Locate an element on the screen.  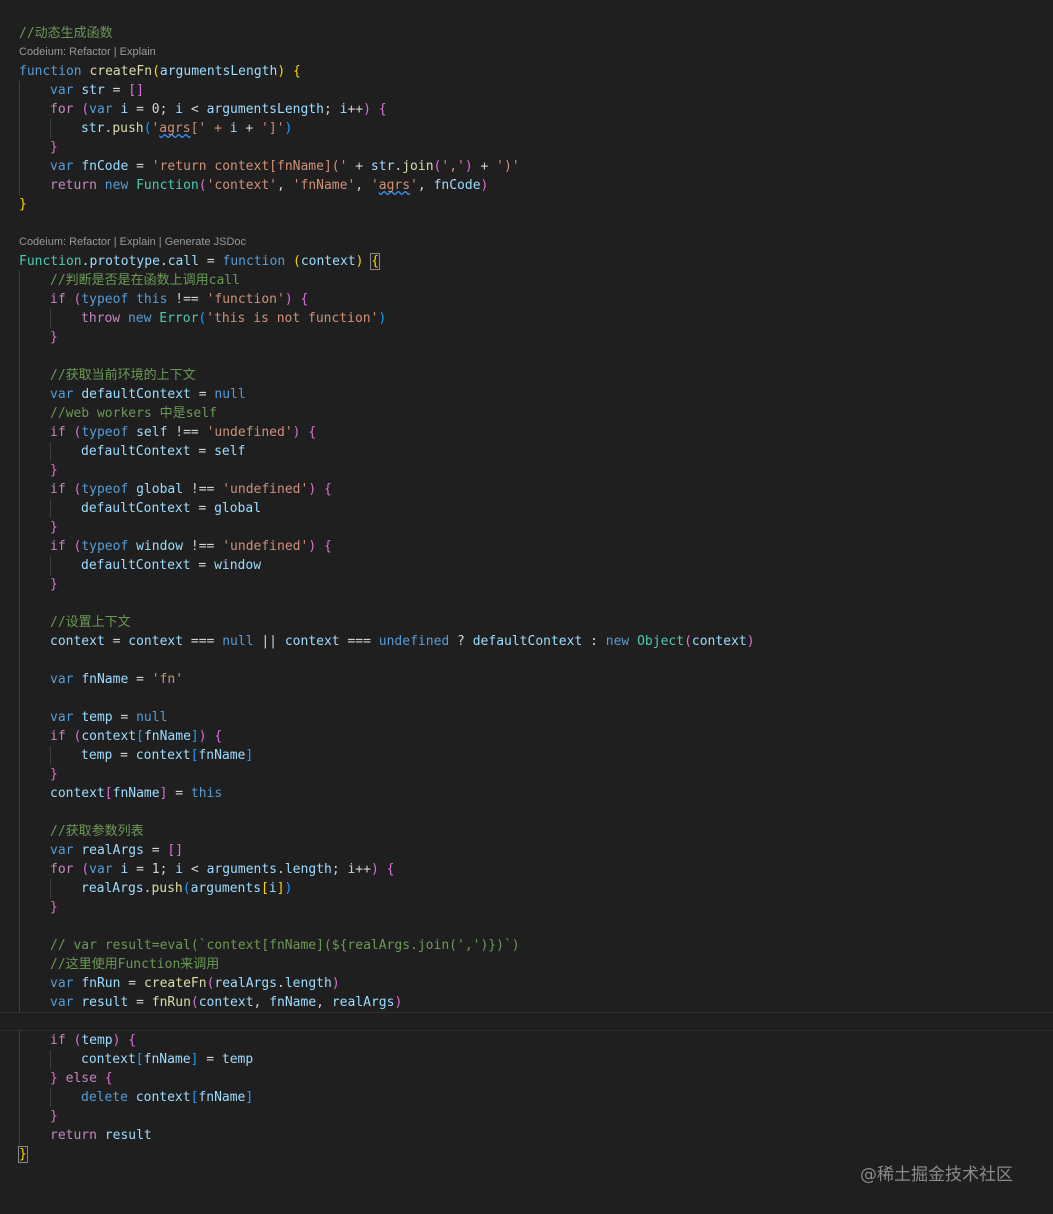
current-line is located at coordinates (526, 1021).